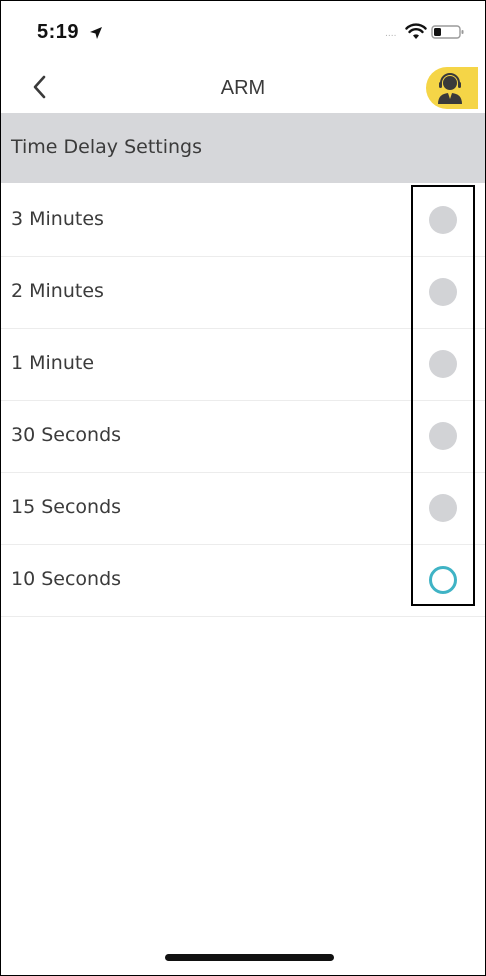 This screenshot has width=486, height=976. Describe the element at coordinates (106, 147) in the screenshot. I see `section-header-title: Time Delay Settings` at that location.